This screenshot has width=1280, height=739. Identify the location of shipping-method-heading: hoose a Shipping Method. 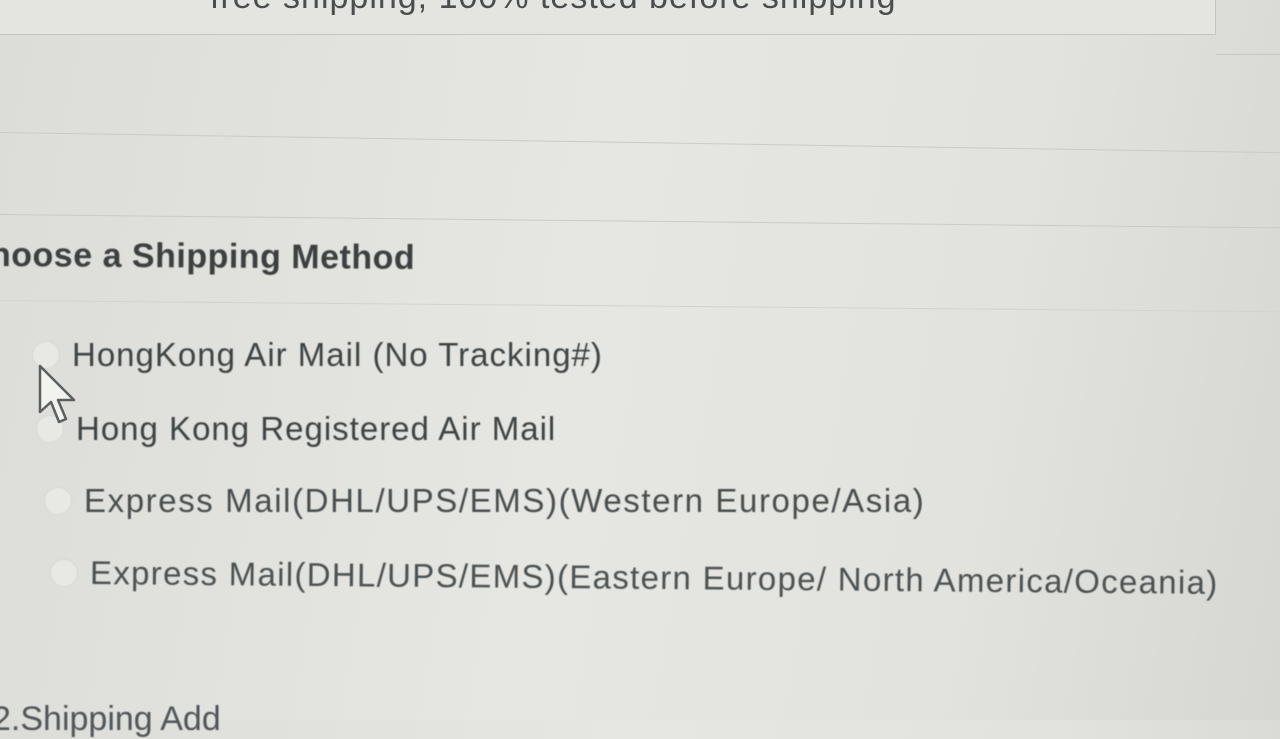
(208, 256).